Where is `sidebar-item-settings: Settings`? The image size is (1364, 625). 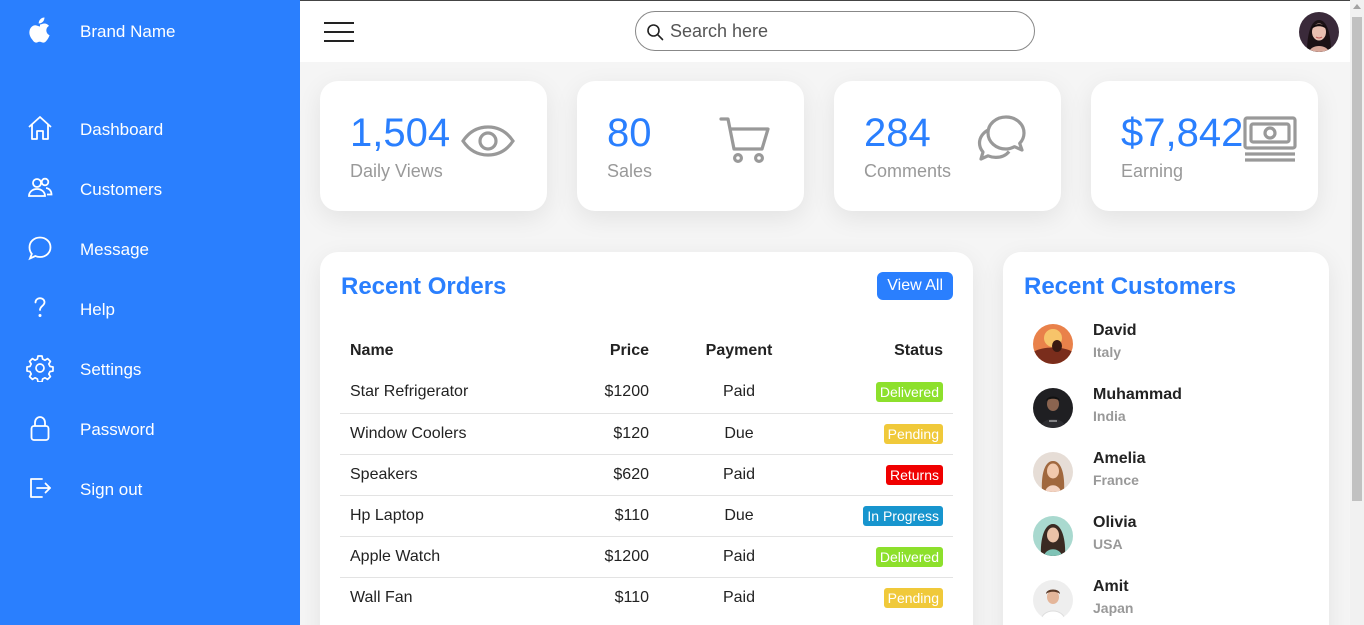 sidebar-item-settings: Settings is located at coordinates (150, 370).